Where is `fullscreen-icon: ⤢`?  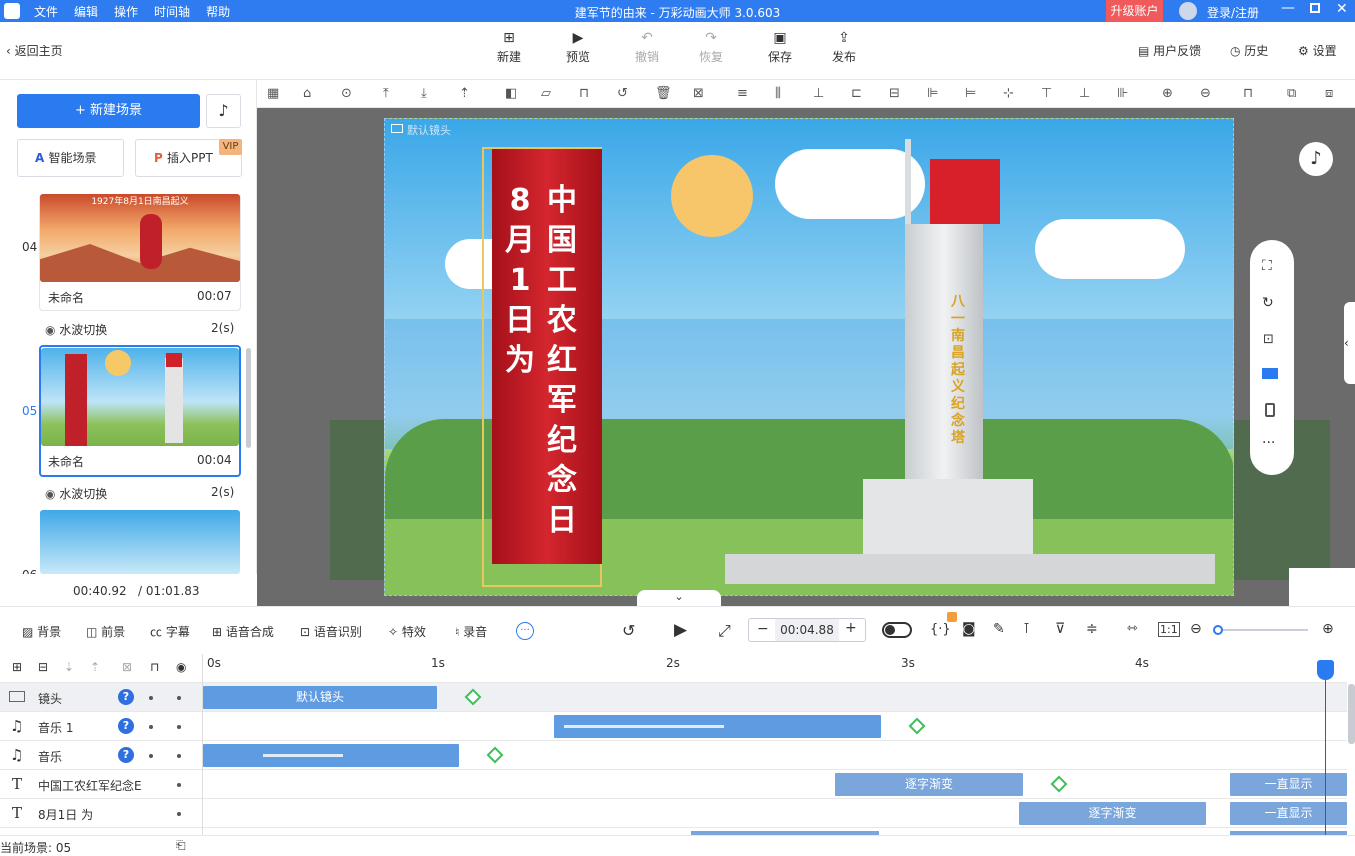 fullscreen-icon: ⤢ is located at coordinates (724, 631).